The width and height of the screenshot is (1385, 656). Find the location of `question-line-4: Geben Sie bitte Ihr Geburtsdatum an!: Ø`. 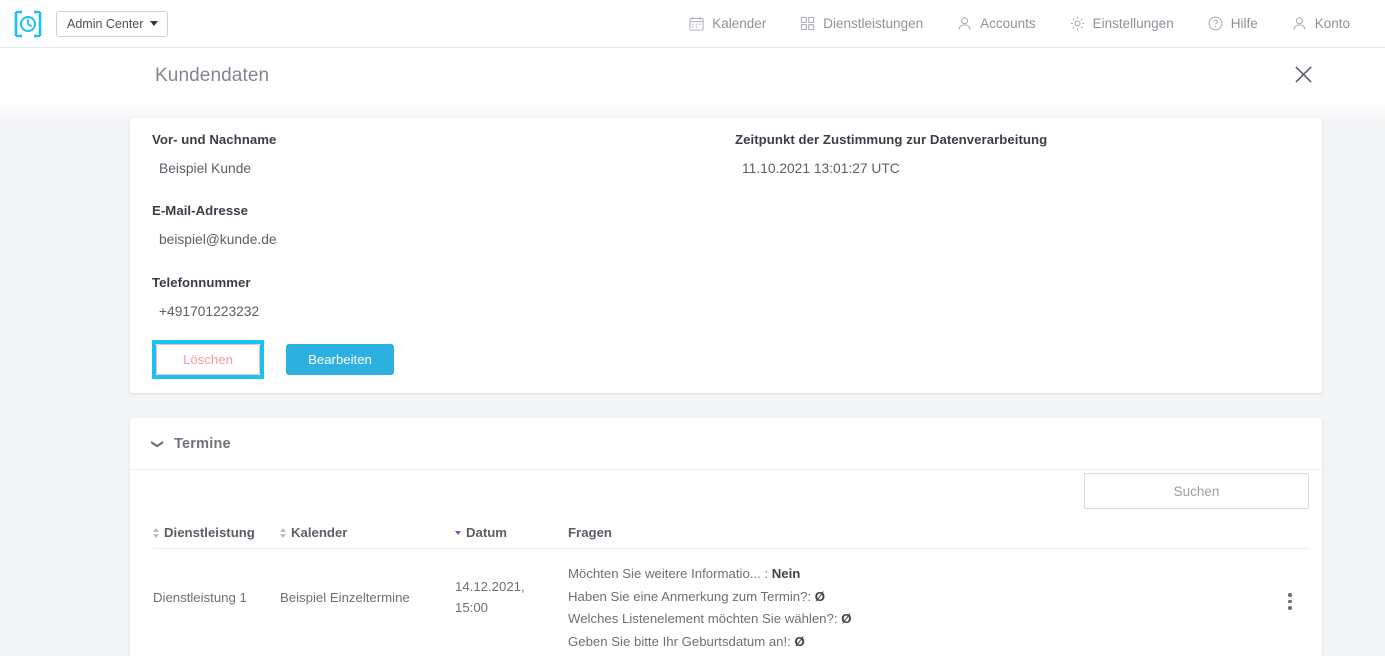

question-line-4: Geben Sie bitte Ihr Geburtsdatum an!: Ø is located at coordinates (919, 642).